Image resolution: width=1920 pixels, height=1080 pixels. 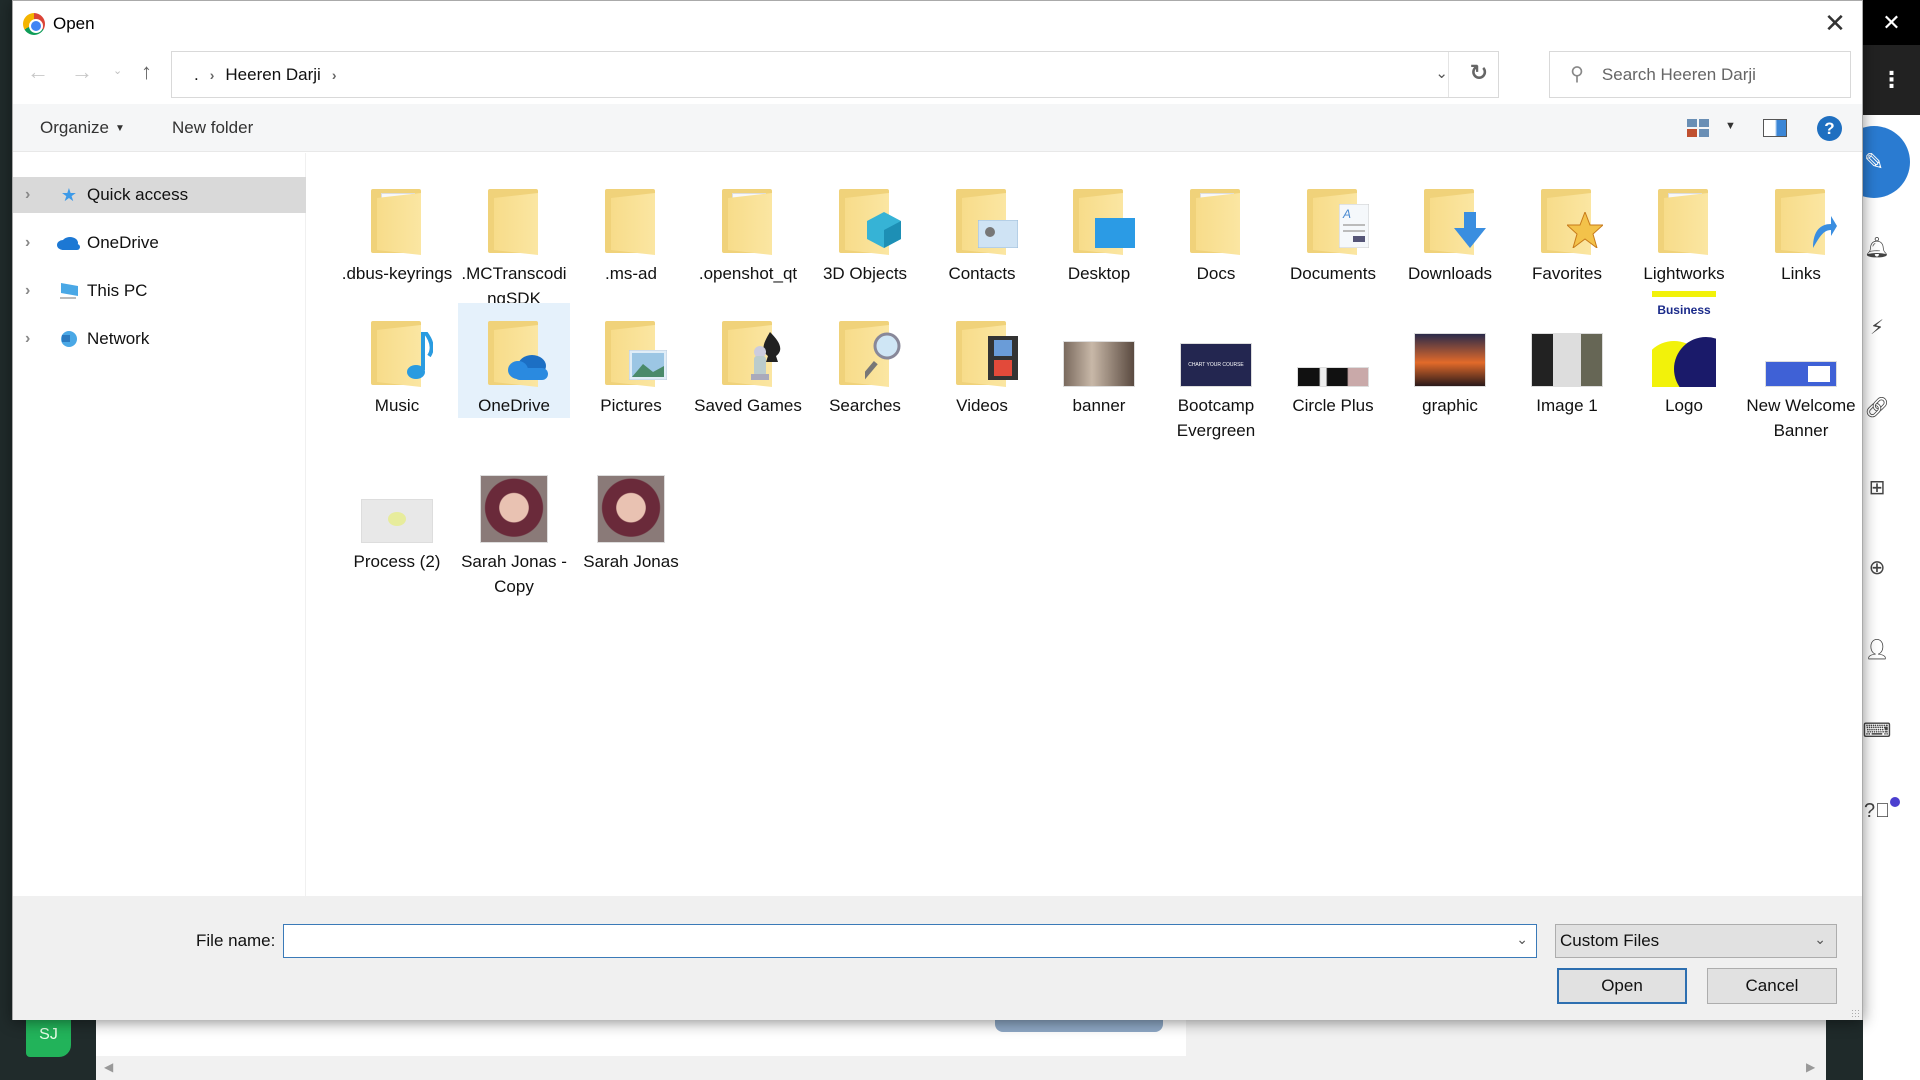 I want to click on file-item-label: Videos, so click(x=982, y=405).